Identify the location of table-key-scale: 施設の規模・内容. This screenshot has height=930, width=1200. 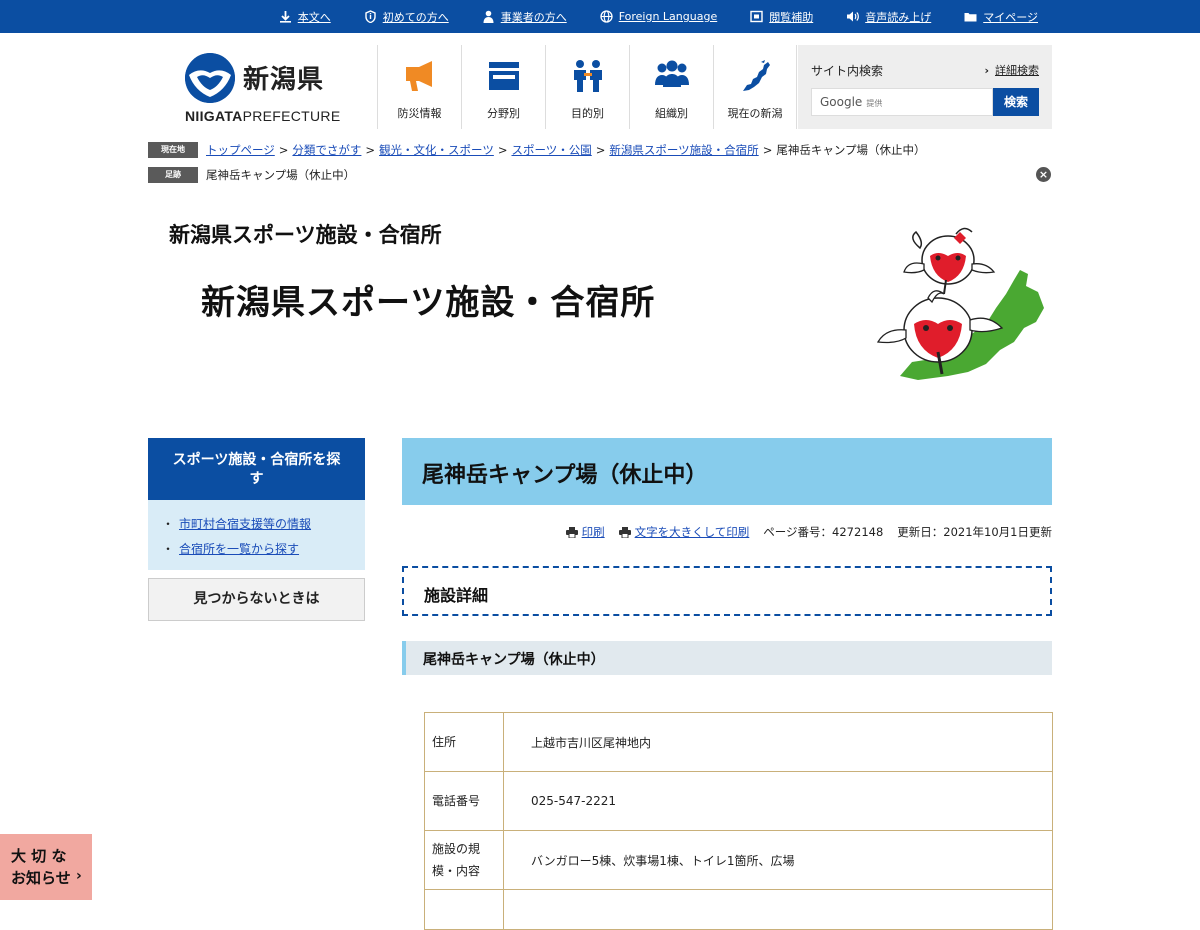
(464, 860).